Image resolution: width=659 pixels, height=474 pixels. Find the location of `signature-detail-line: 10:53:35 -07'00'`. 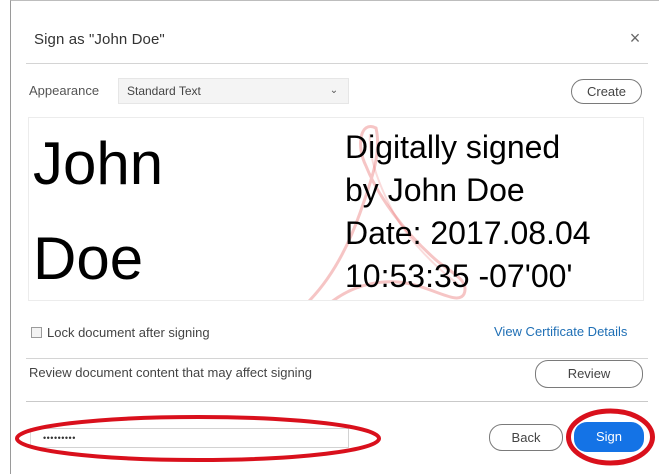

signature-detail-line: 10:53:35 -07'00' is located at coordinates (459, 276).